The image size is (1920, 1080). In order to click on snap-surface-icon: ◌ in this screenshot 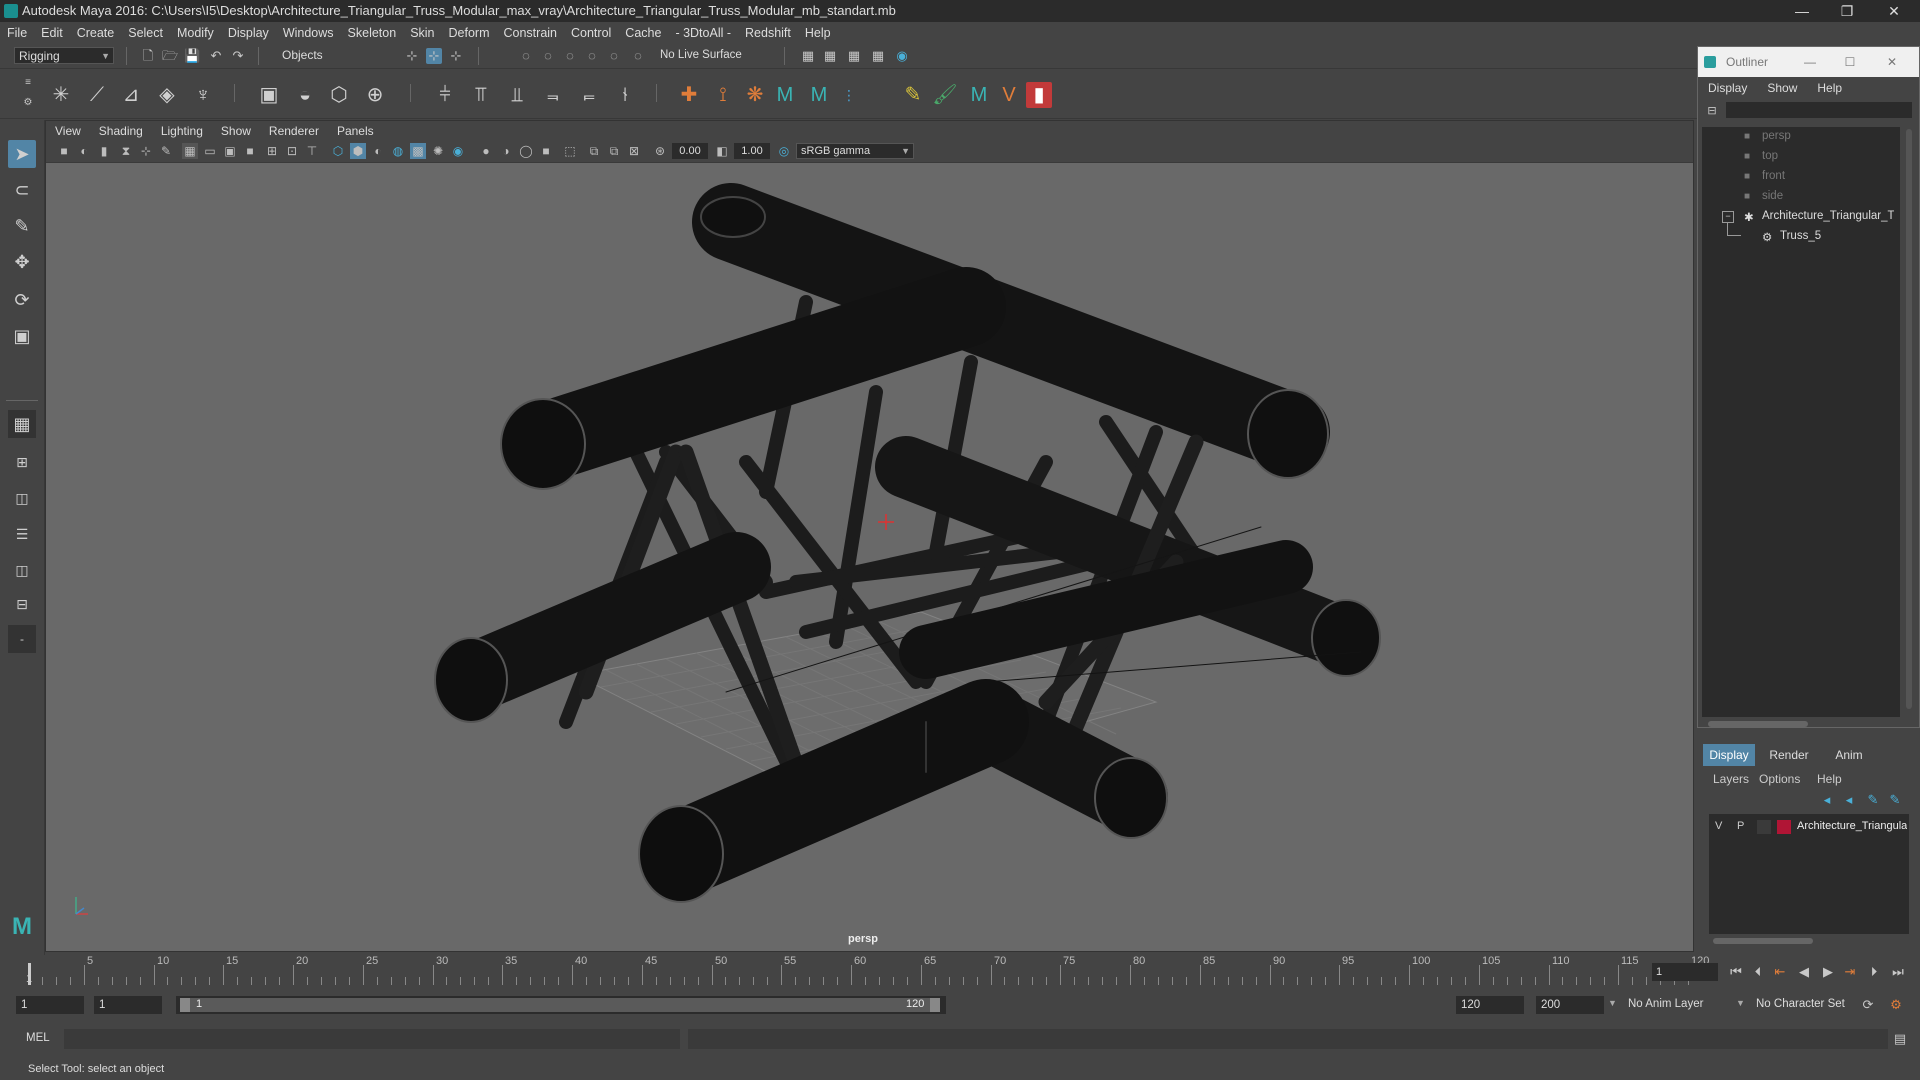, I will do `click(614, 56)`.